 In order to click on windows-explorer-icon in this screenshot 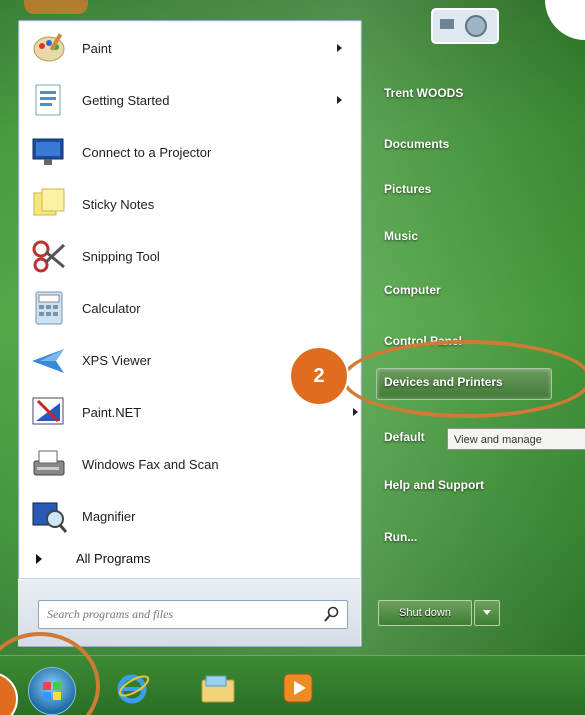, I will do `click(218, 688)`.